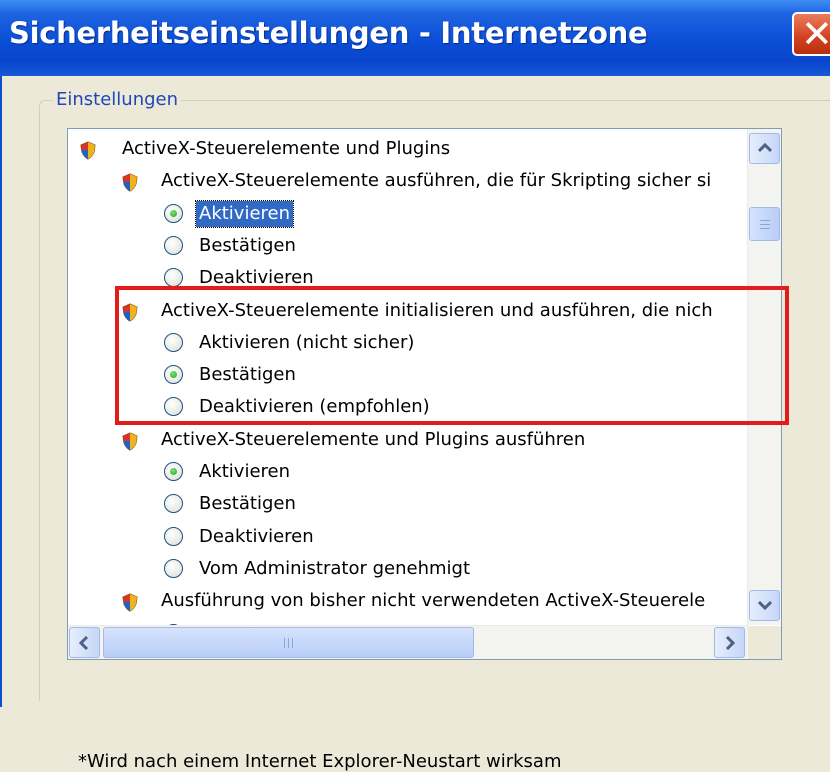 The image size is (830, 772). I want to click on category-label: ActiveX-Steuerelemente und Plugins, so click(286, 148).